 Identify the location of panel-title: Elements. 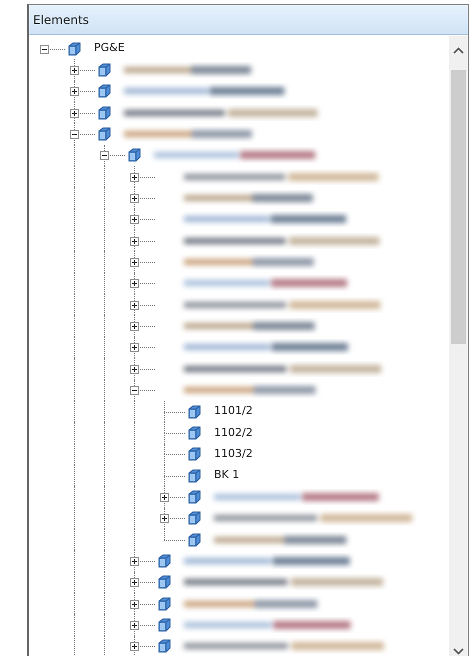
(61, 20).